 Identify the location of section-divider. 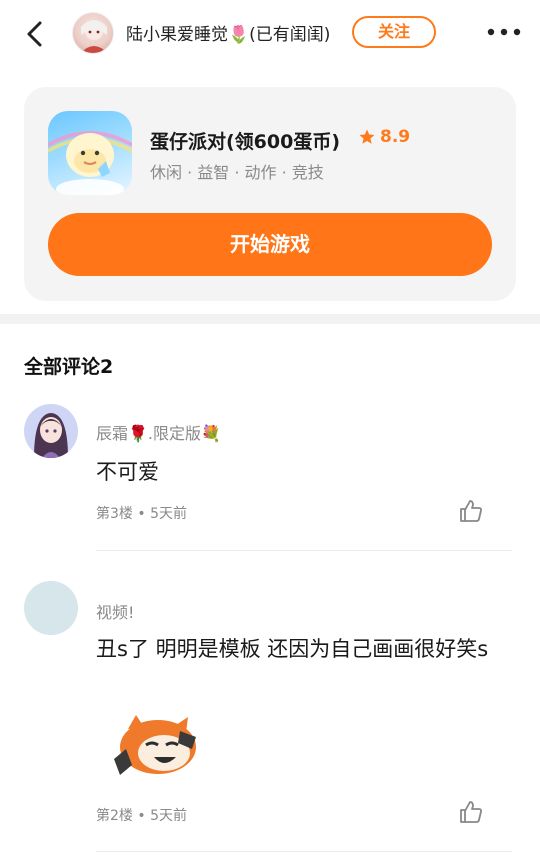
(270, 319).